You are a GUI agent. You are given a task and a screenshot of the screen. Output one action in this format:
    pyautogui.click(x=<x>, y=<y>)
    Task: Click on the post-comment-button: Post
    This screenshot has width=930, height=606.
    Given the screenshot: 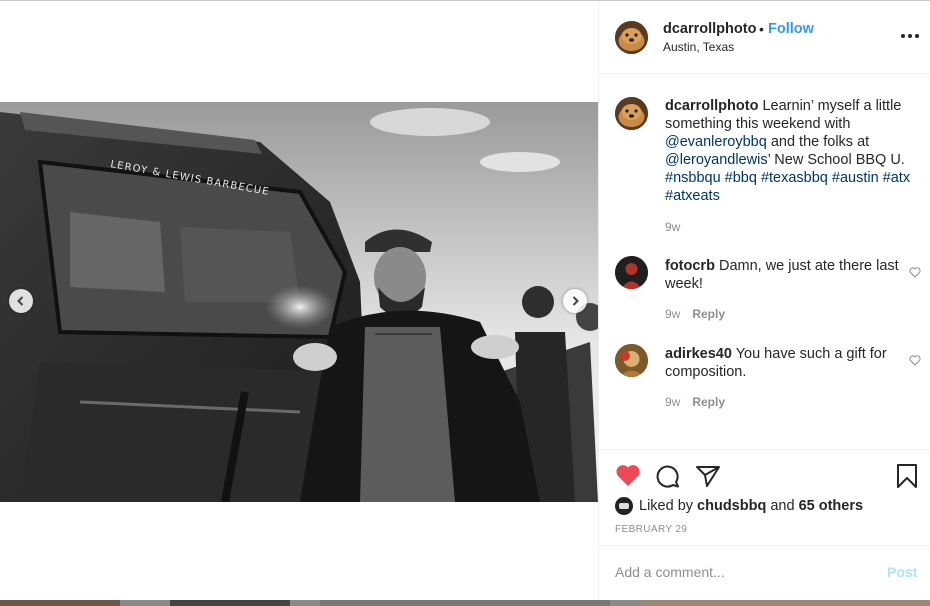 What is the action you would take?
    pyautogui.click(x=902, y=572)
    